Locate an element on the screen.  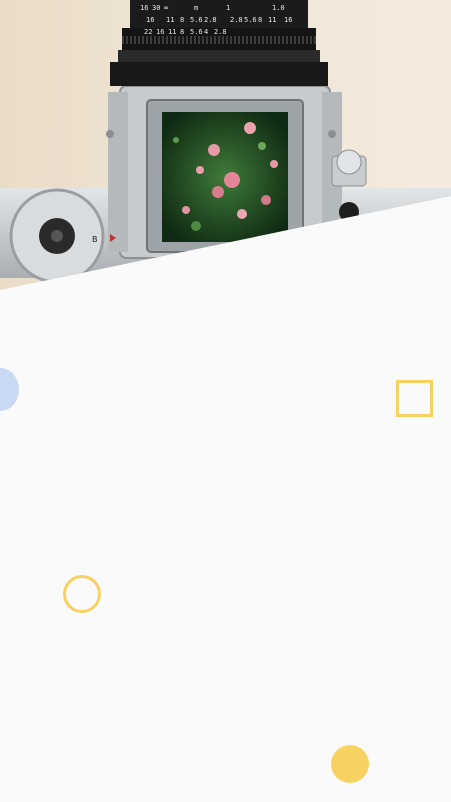
lens-scale-bottom-0: 22 is located at coordinates (148, 32).